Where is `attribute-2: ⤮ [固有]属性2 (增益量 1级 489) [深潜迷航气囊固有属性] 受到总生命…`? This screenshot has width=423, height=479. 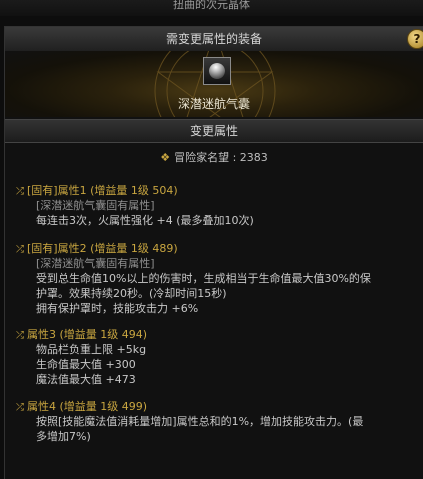
attribute-2: ⤮ [固有]属性2 (增益量 1级 489) [深潜迷航气囊固有属性] 受到总生命… is located at coordinates (216, 278).